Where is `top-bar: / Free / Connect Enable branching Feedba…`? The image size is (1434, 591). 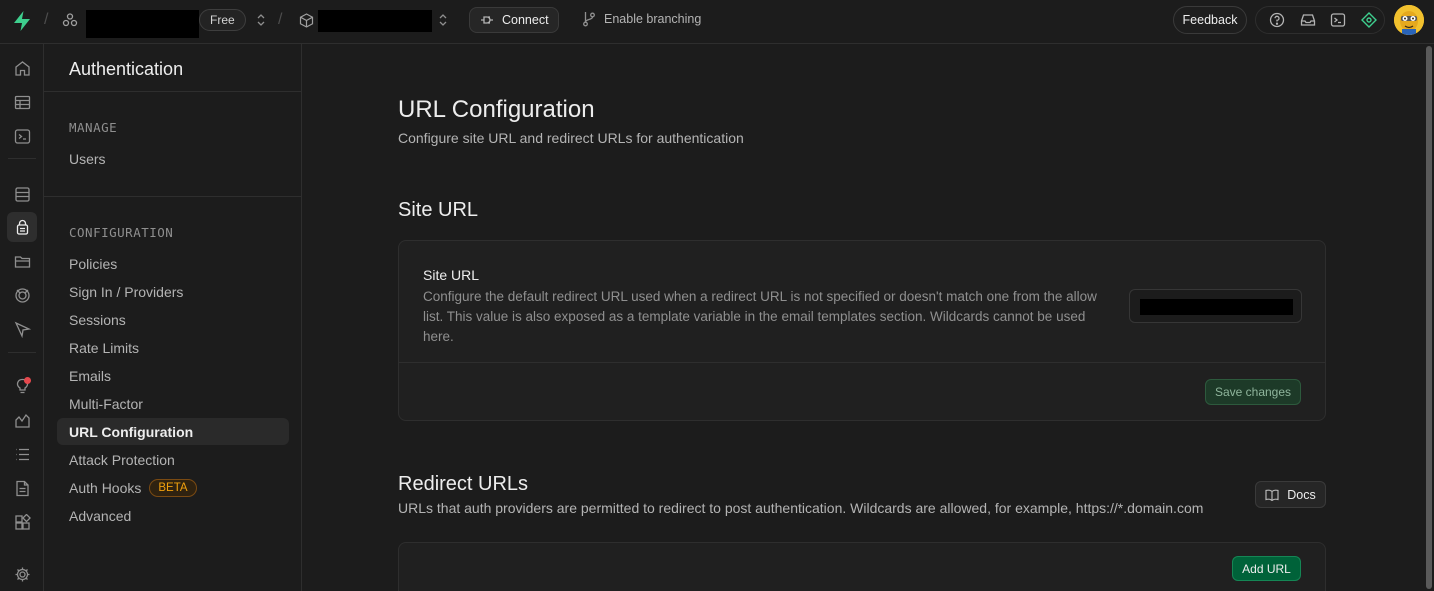
top-bar: / Free / Connect Enable branching Feedba… is located at coordinates (717, 22).